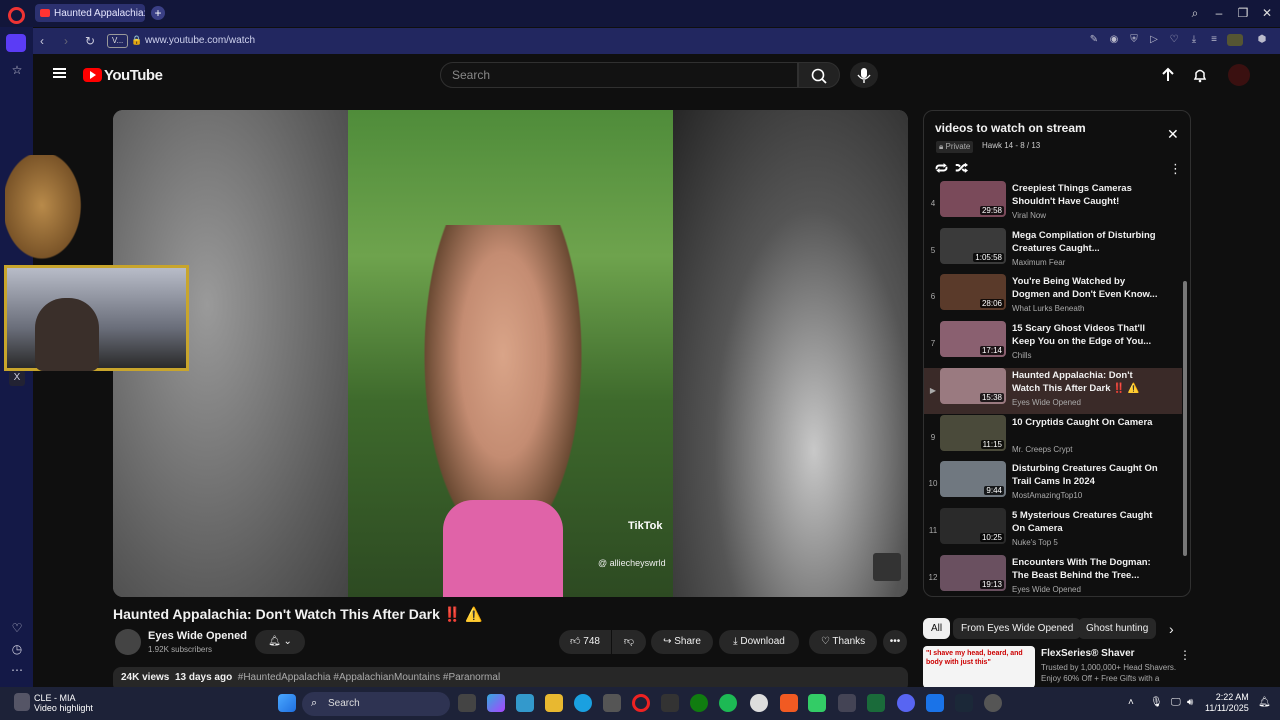 The image size is (1280, 720). What do you see at coordinates (1022, 355) in the screenshot?
I see `playlist-item-channel: Chills` at bounding box center [1022, 355].